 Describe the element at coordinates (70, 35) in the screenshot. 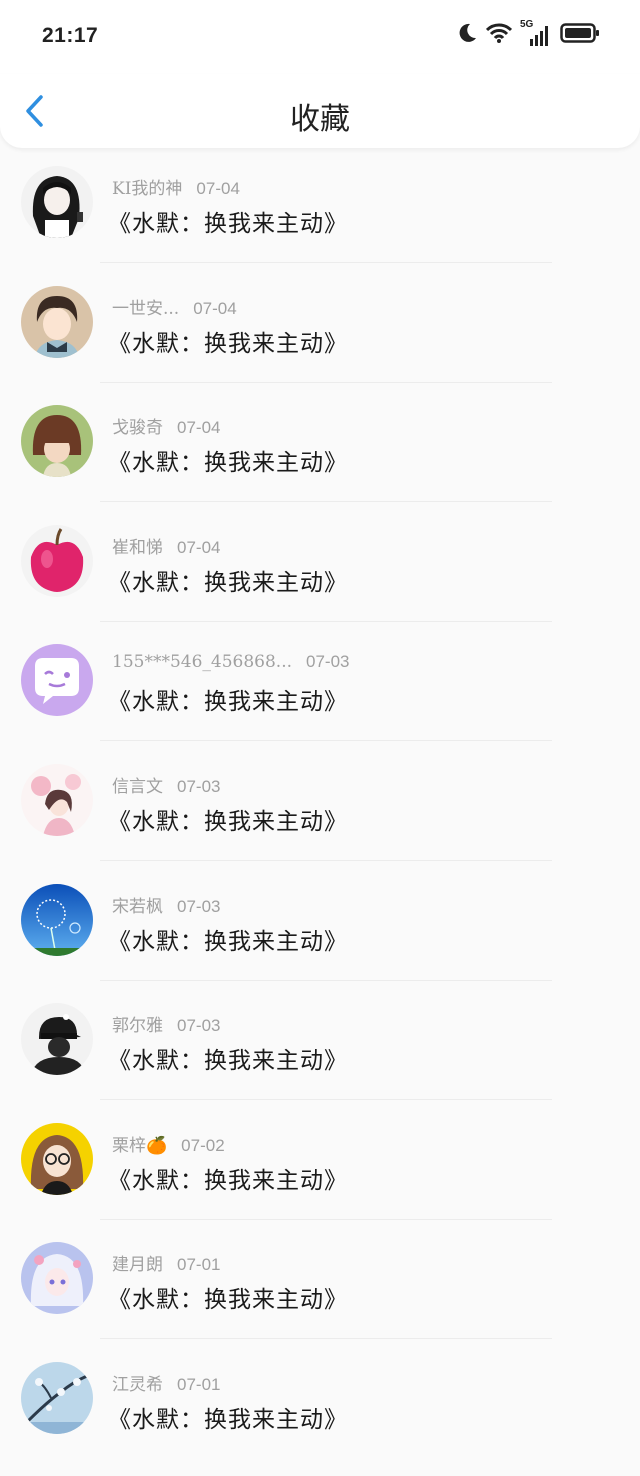

I see `status-time: 21:17` at that location.